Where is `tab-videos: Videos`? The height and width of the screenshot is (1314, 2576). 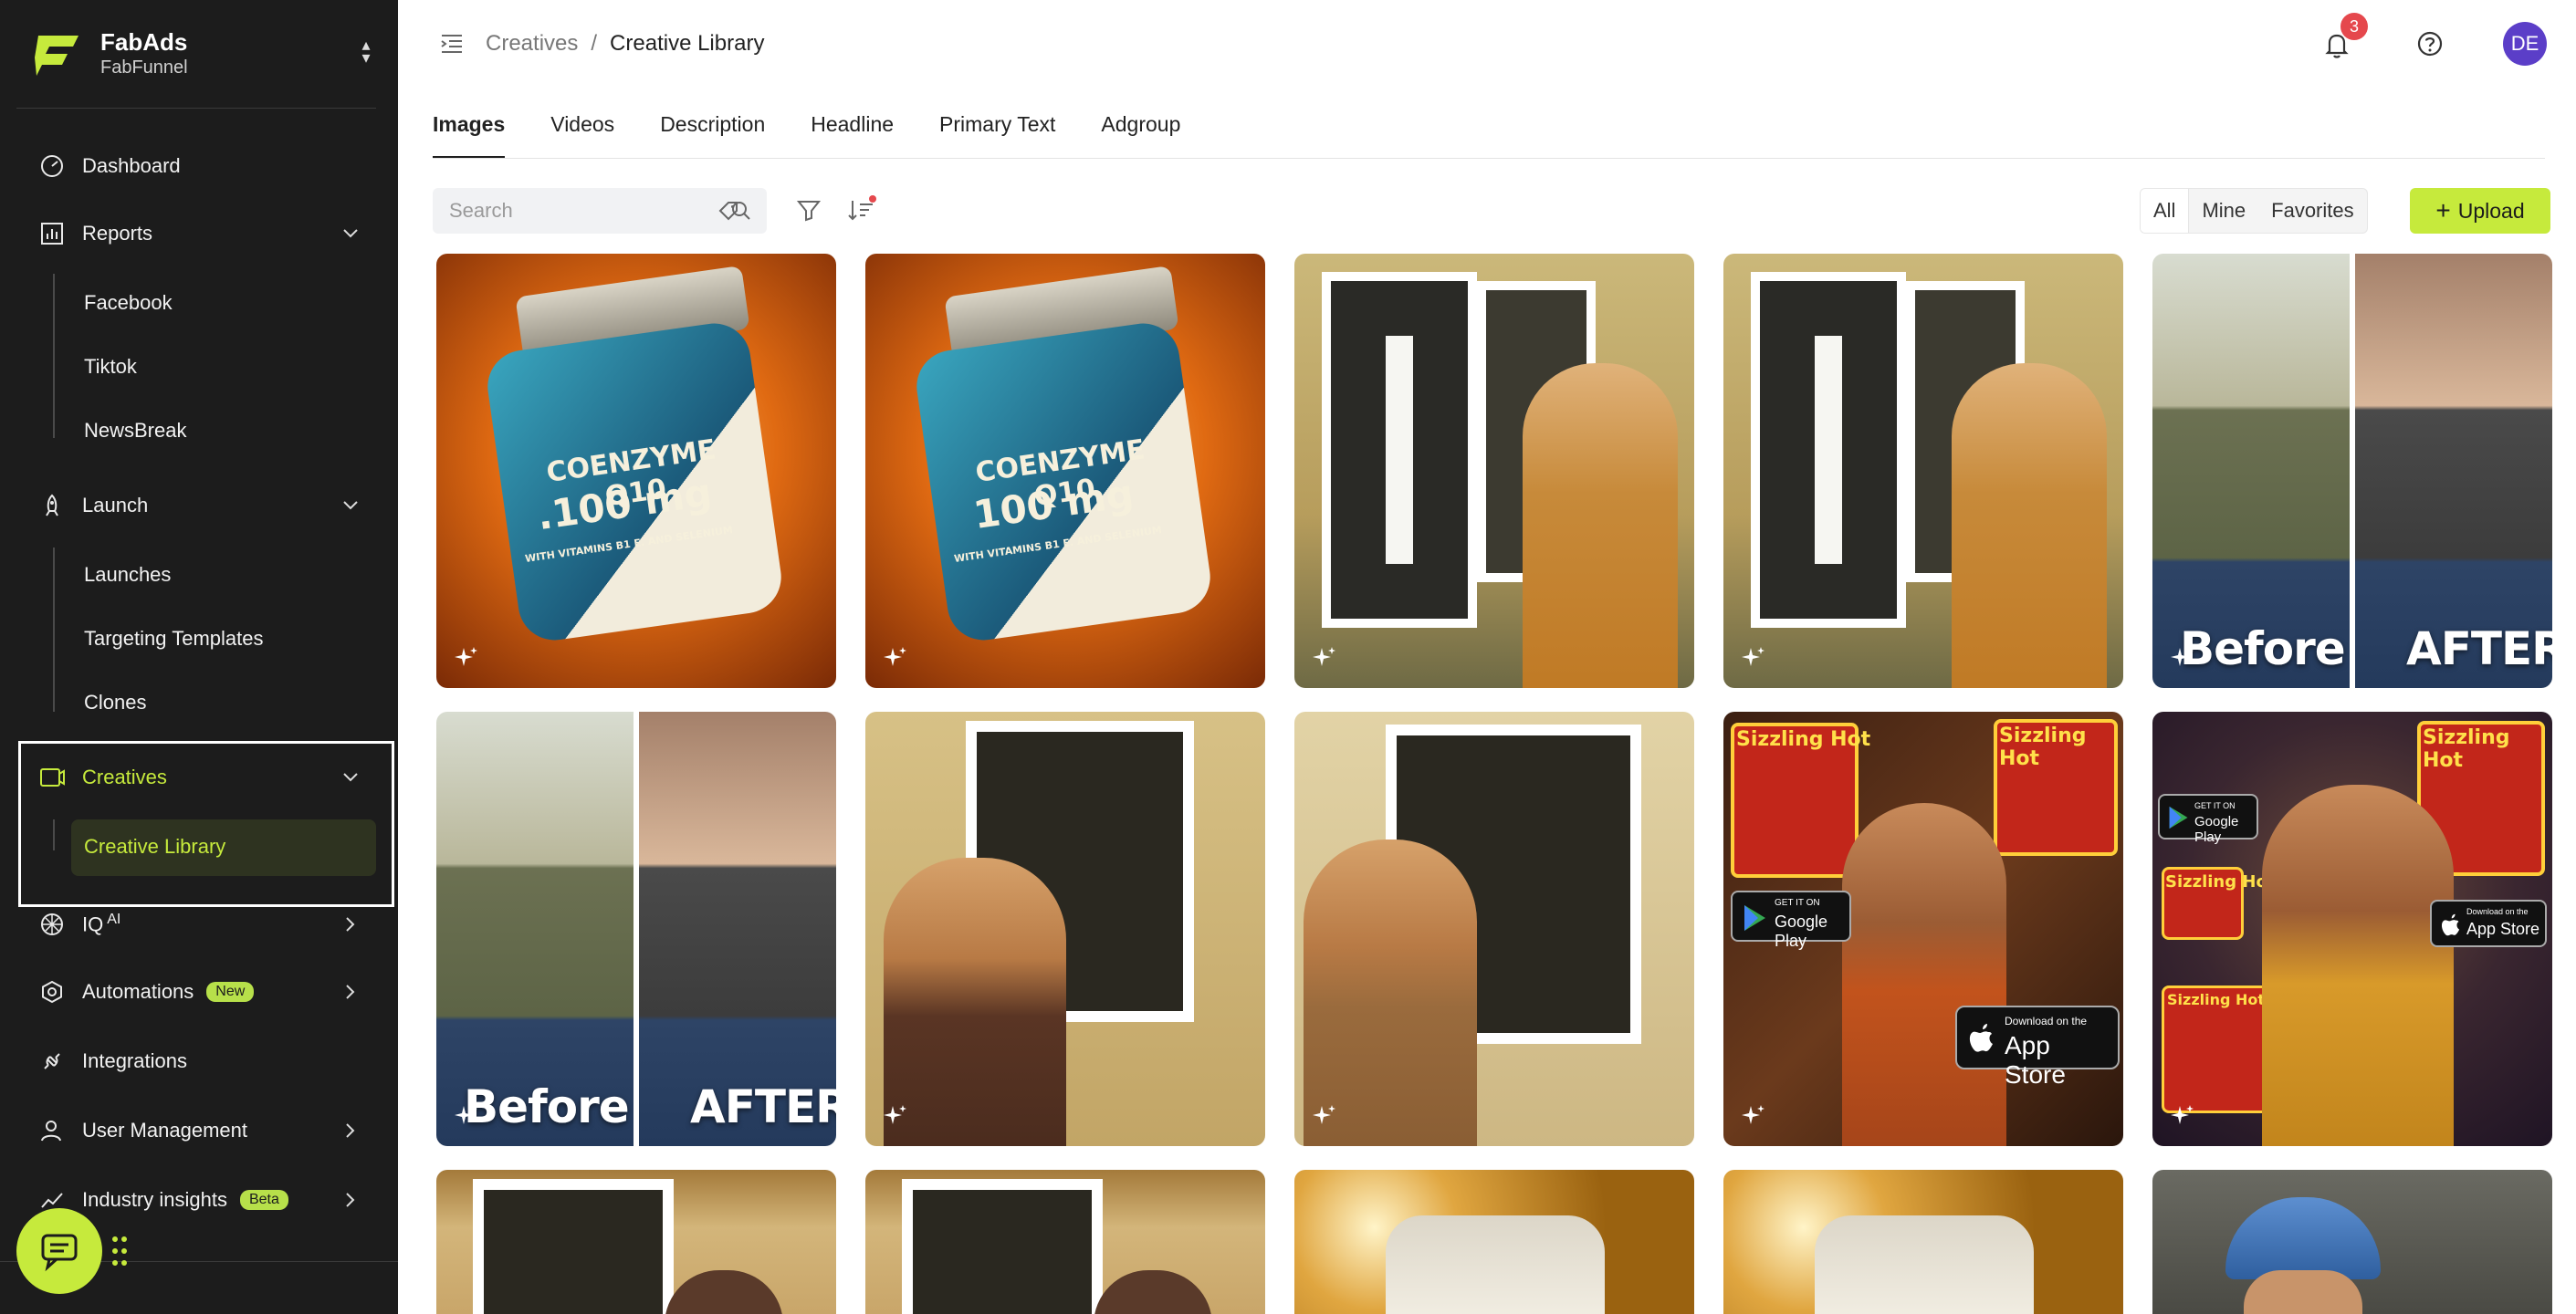
tab-videos: Videos is located at coordinates (582, 133).